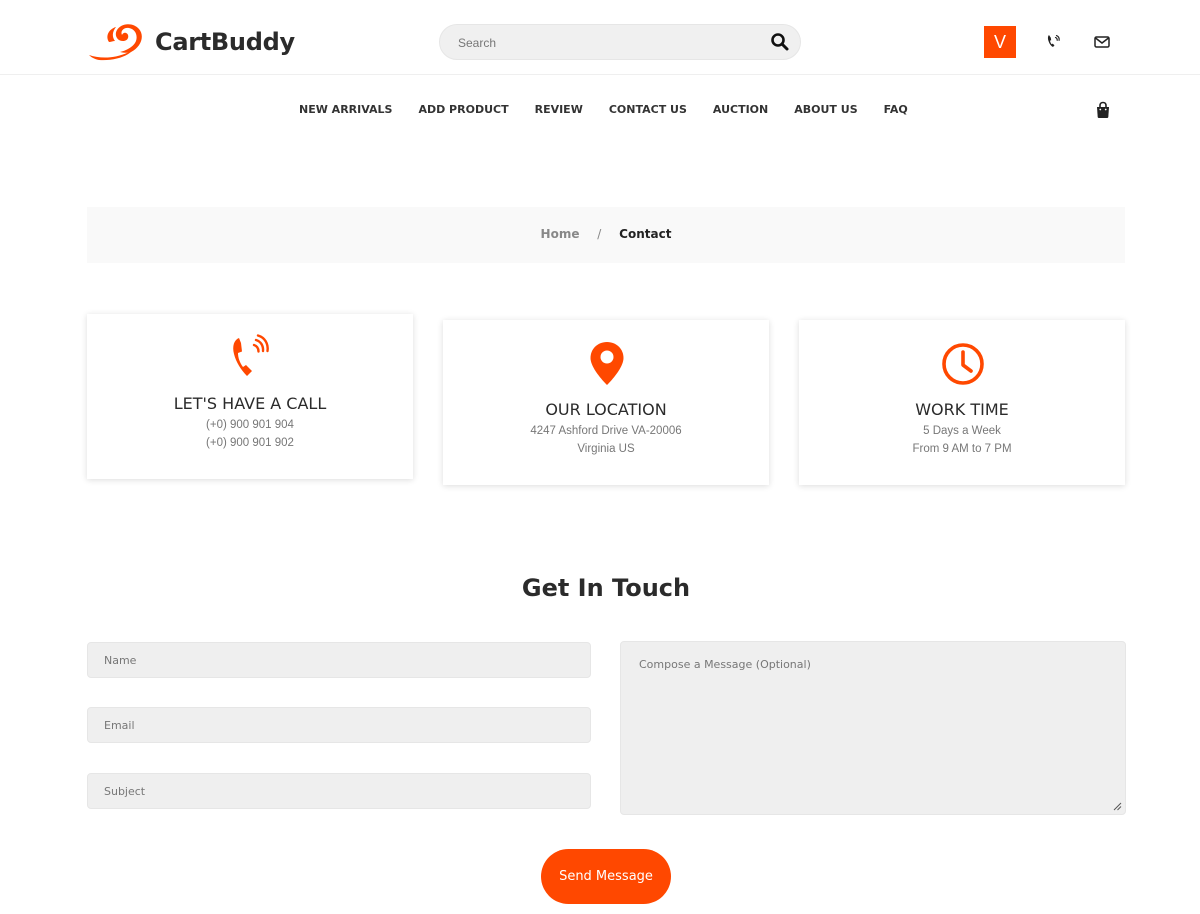 This screenshot has height=914, width=1200. I want to click on message-field, so click(873, 728).